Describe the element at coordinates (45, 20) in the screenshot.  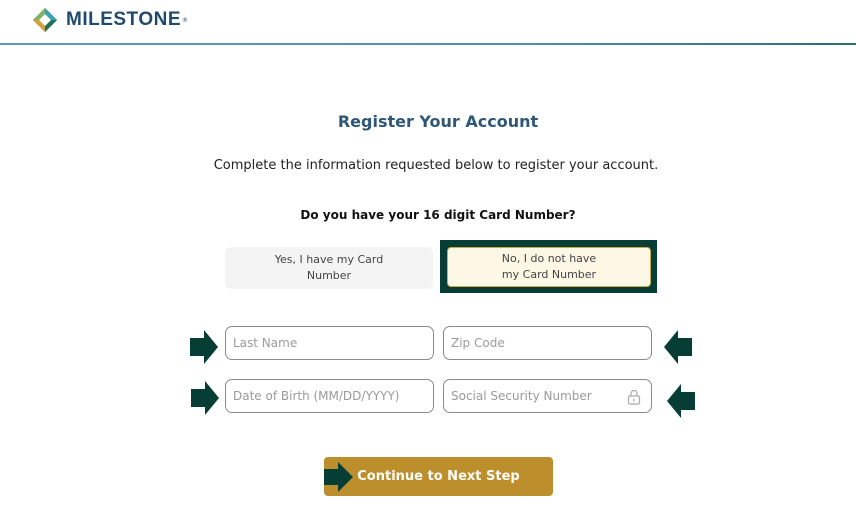
I see `milestone-logo-icon` at that location.